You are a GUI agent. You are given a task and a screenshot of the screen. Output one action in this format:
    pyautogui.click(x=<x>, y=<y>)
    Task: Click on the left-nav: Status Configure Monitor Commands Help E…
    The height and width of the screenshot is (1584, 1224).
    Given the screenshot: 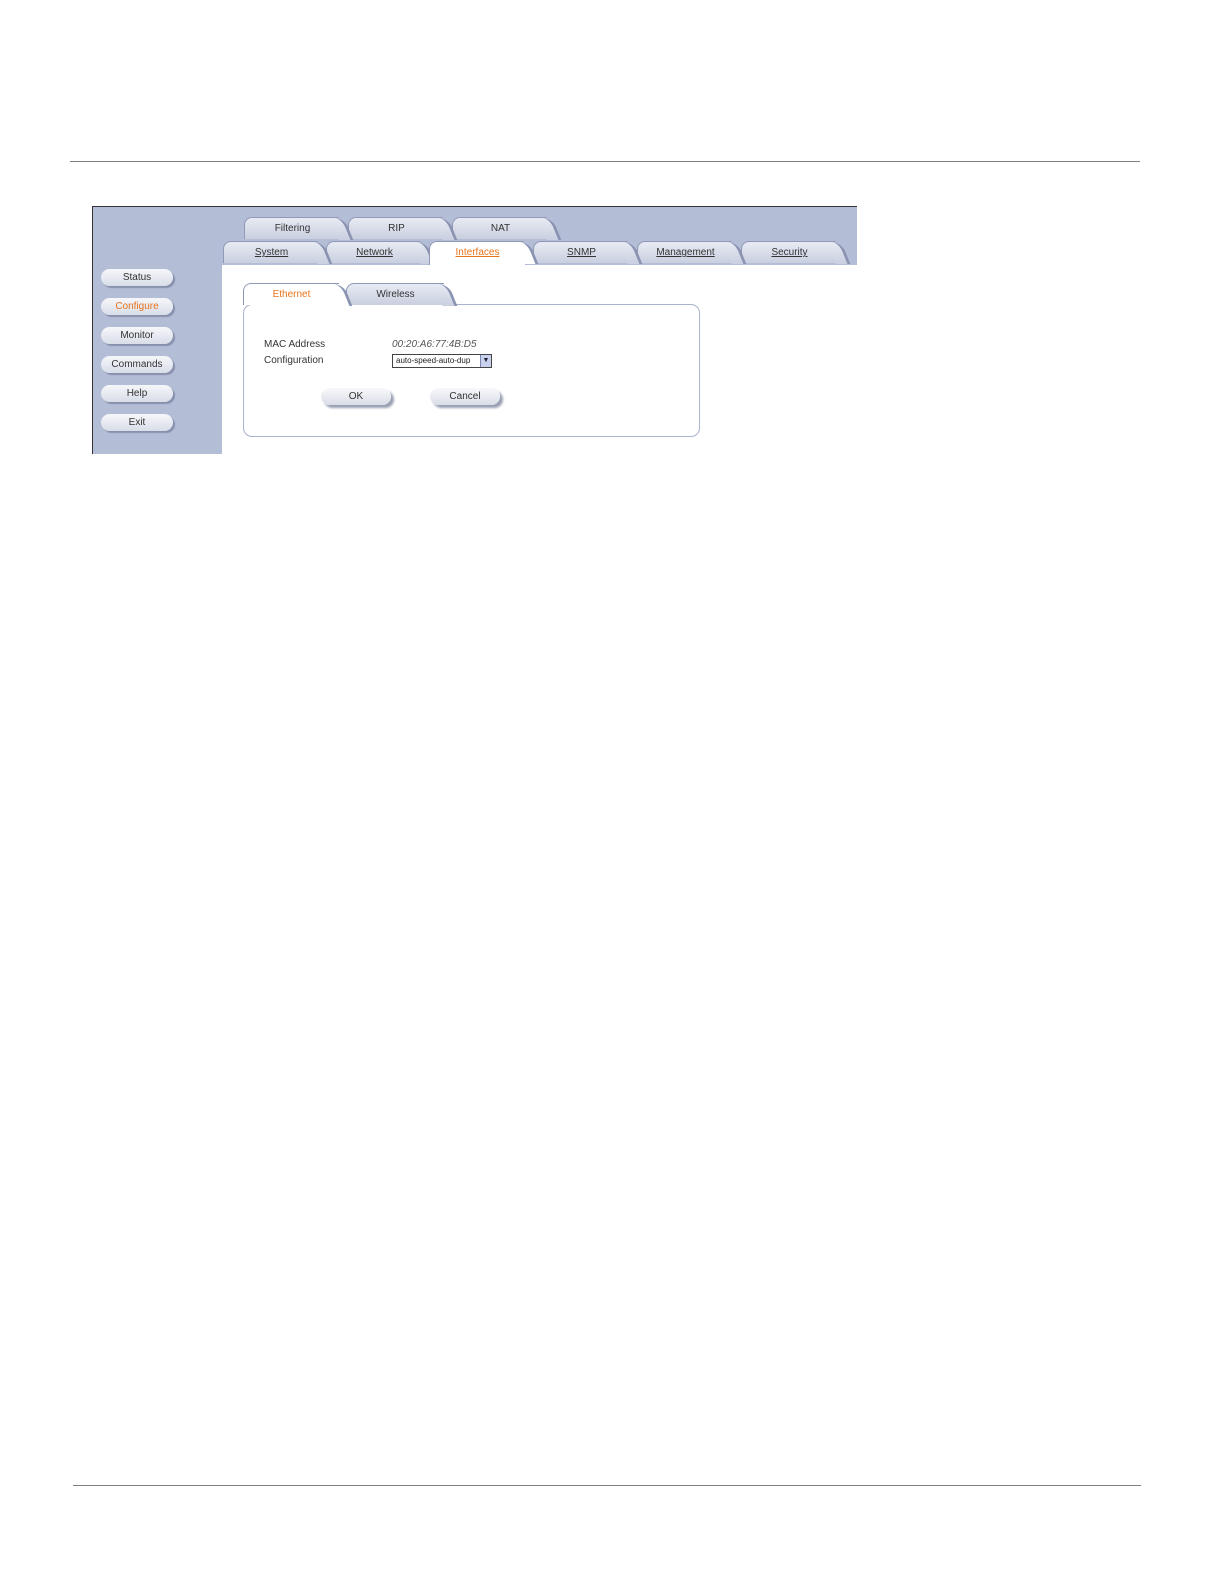 What is the action you would take?
    pyautogui.click(x=157, y=330)
    